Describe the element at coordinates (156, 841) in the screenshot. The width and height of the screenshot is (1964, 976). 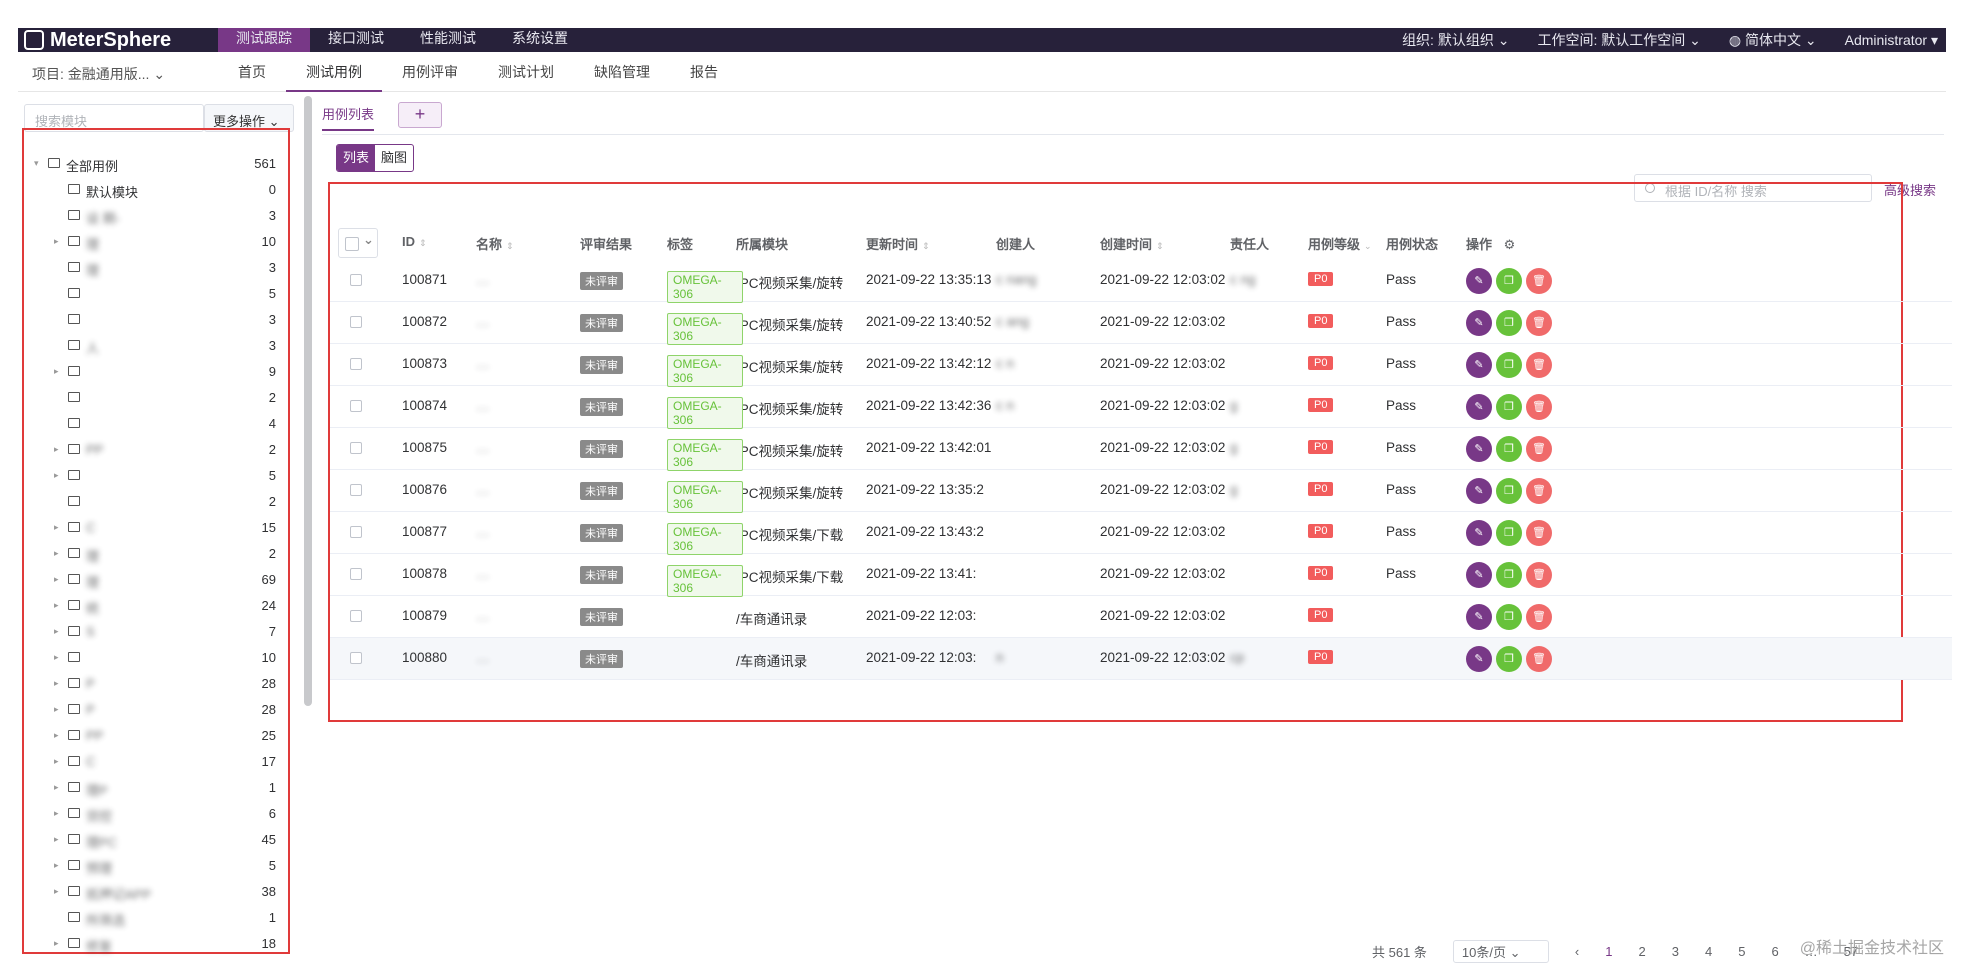
I see `tree-node: ▸ 理PC 45` at that location.